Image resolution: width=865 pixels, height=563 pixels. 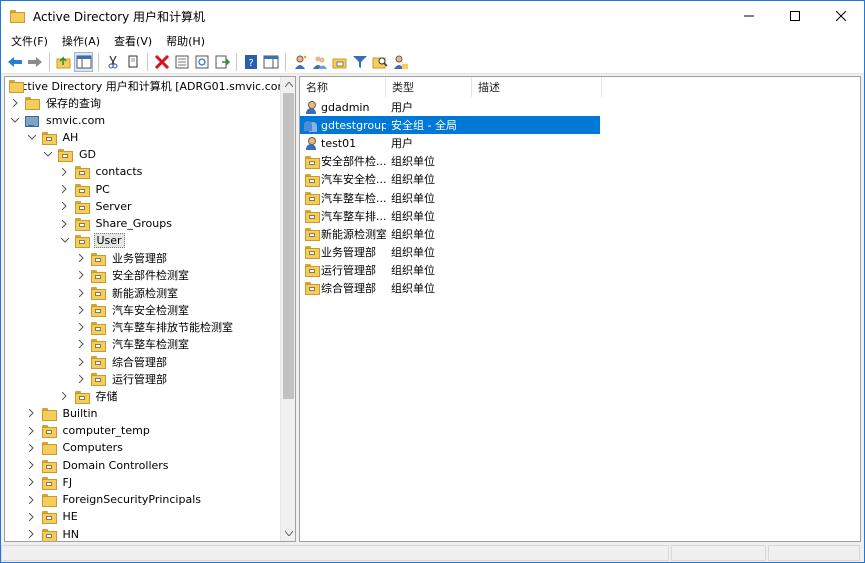 I want to click on tree-item: Domain Controllers, so click(x=143, y=465).